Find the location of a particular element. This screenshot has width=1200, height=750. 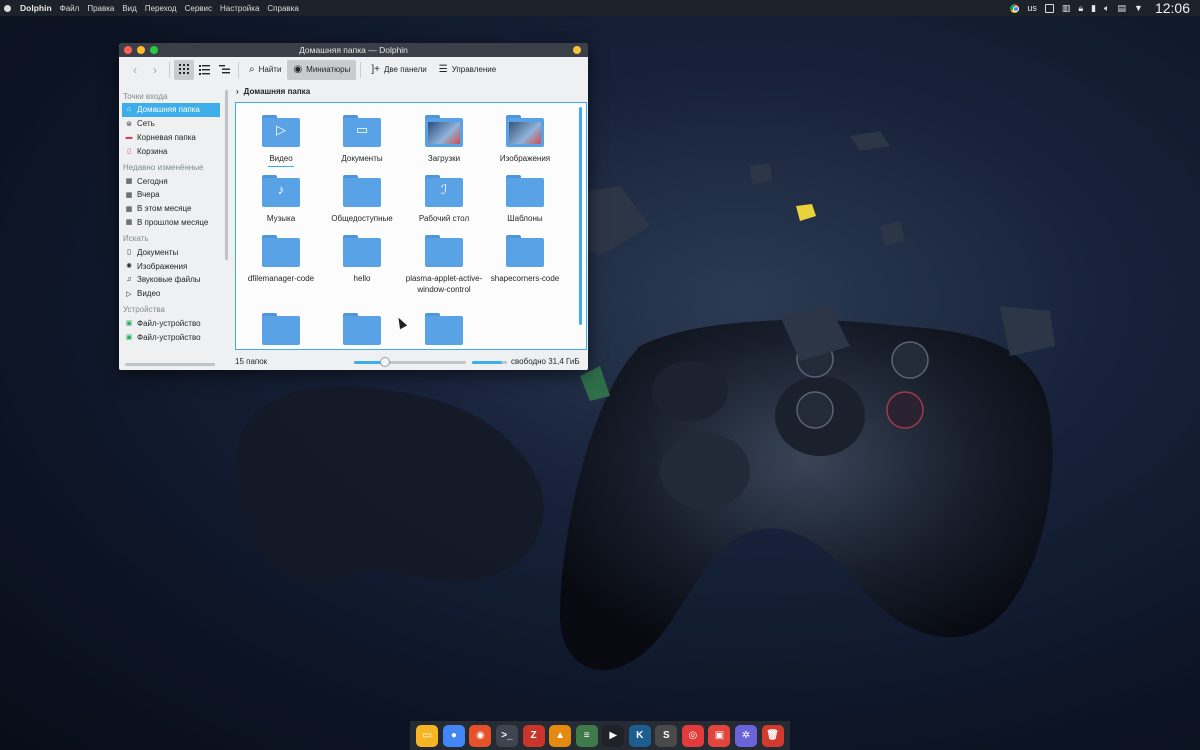

files-icon: ▭ is located at coordinates (427, 735).